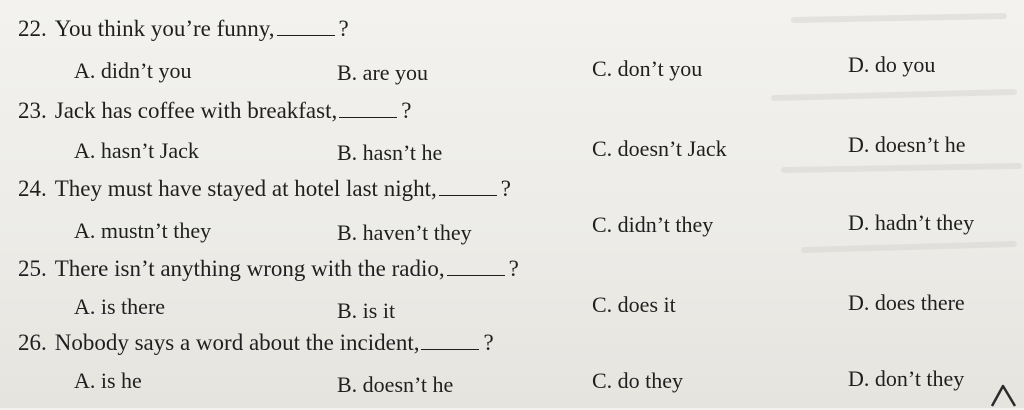  Describe the element at coordinates (136, 150) in the screenshot. I see `option-a: A. hasn’t Jack` at that location.